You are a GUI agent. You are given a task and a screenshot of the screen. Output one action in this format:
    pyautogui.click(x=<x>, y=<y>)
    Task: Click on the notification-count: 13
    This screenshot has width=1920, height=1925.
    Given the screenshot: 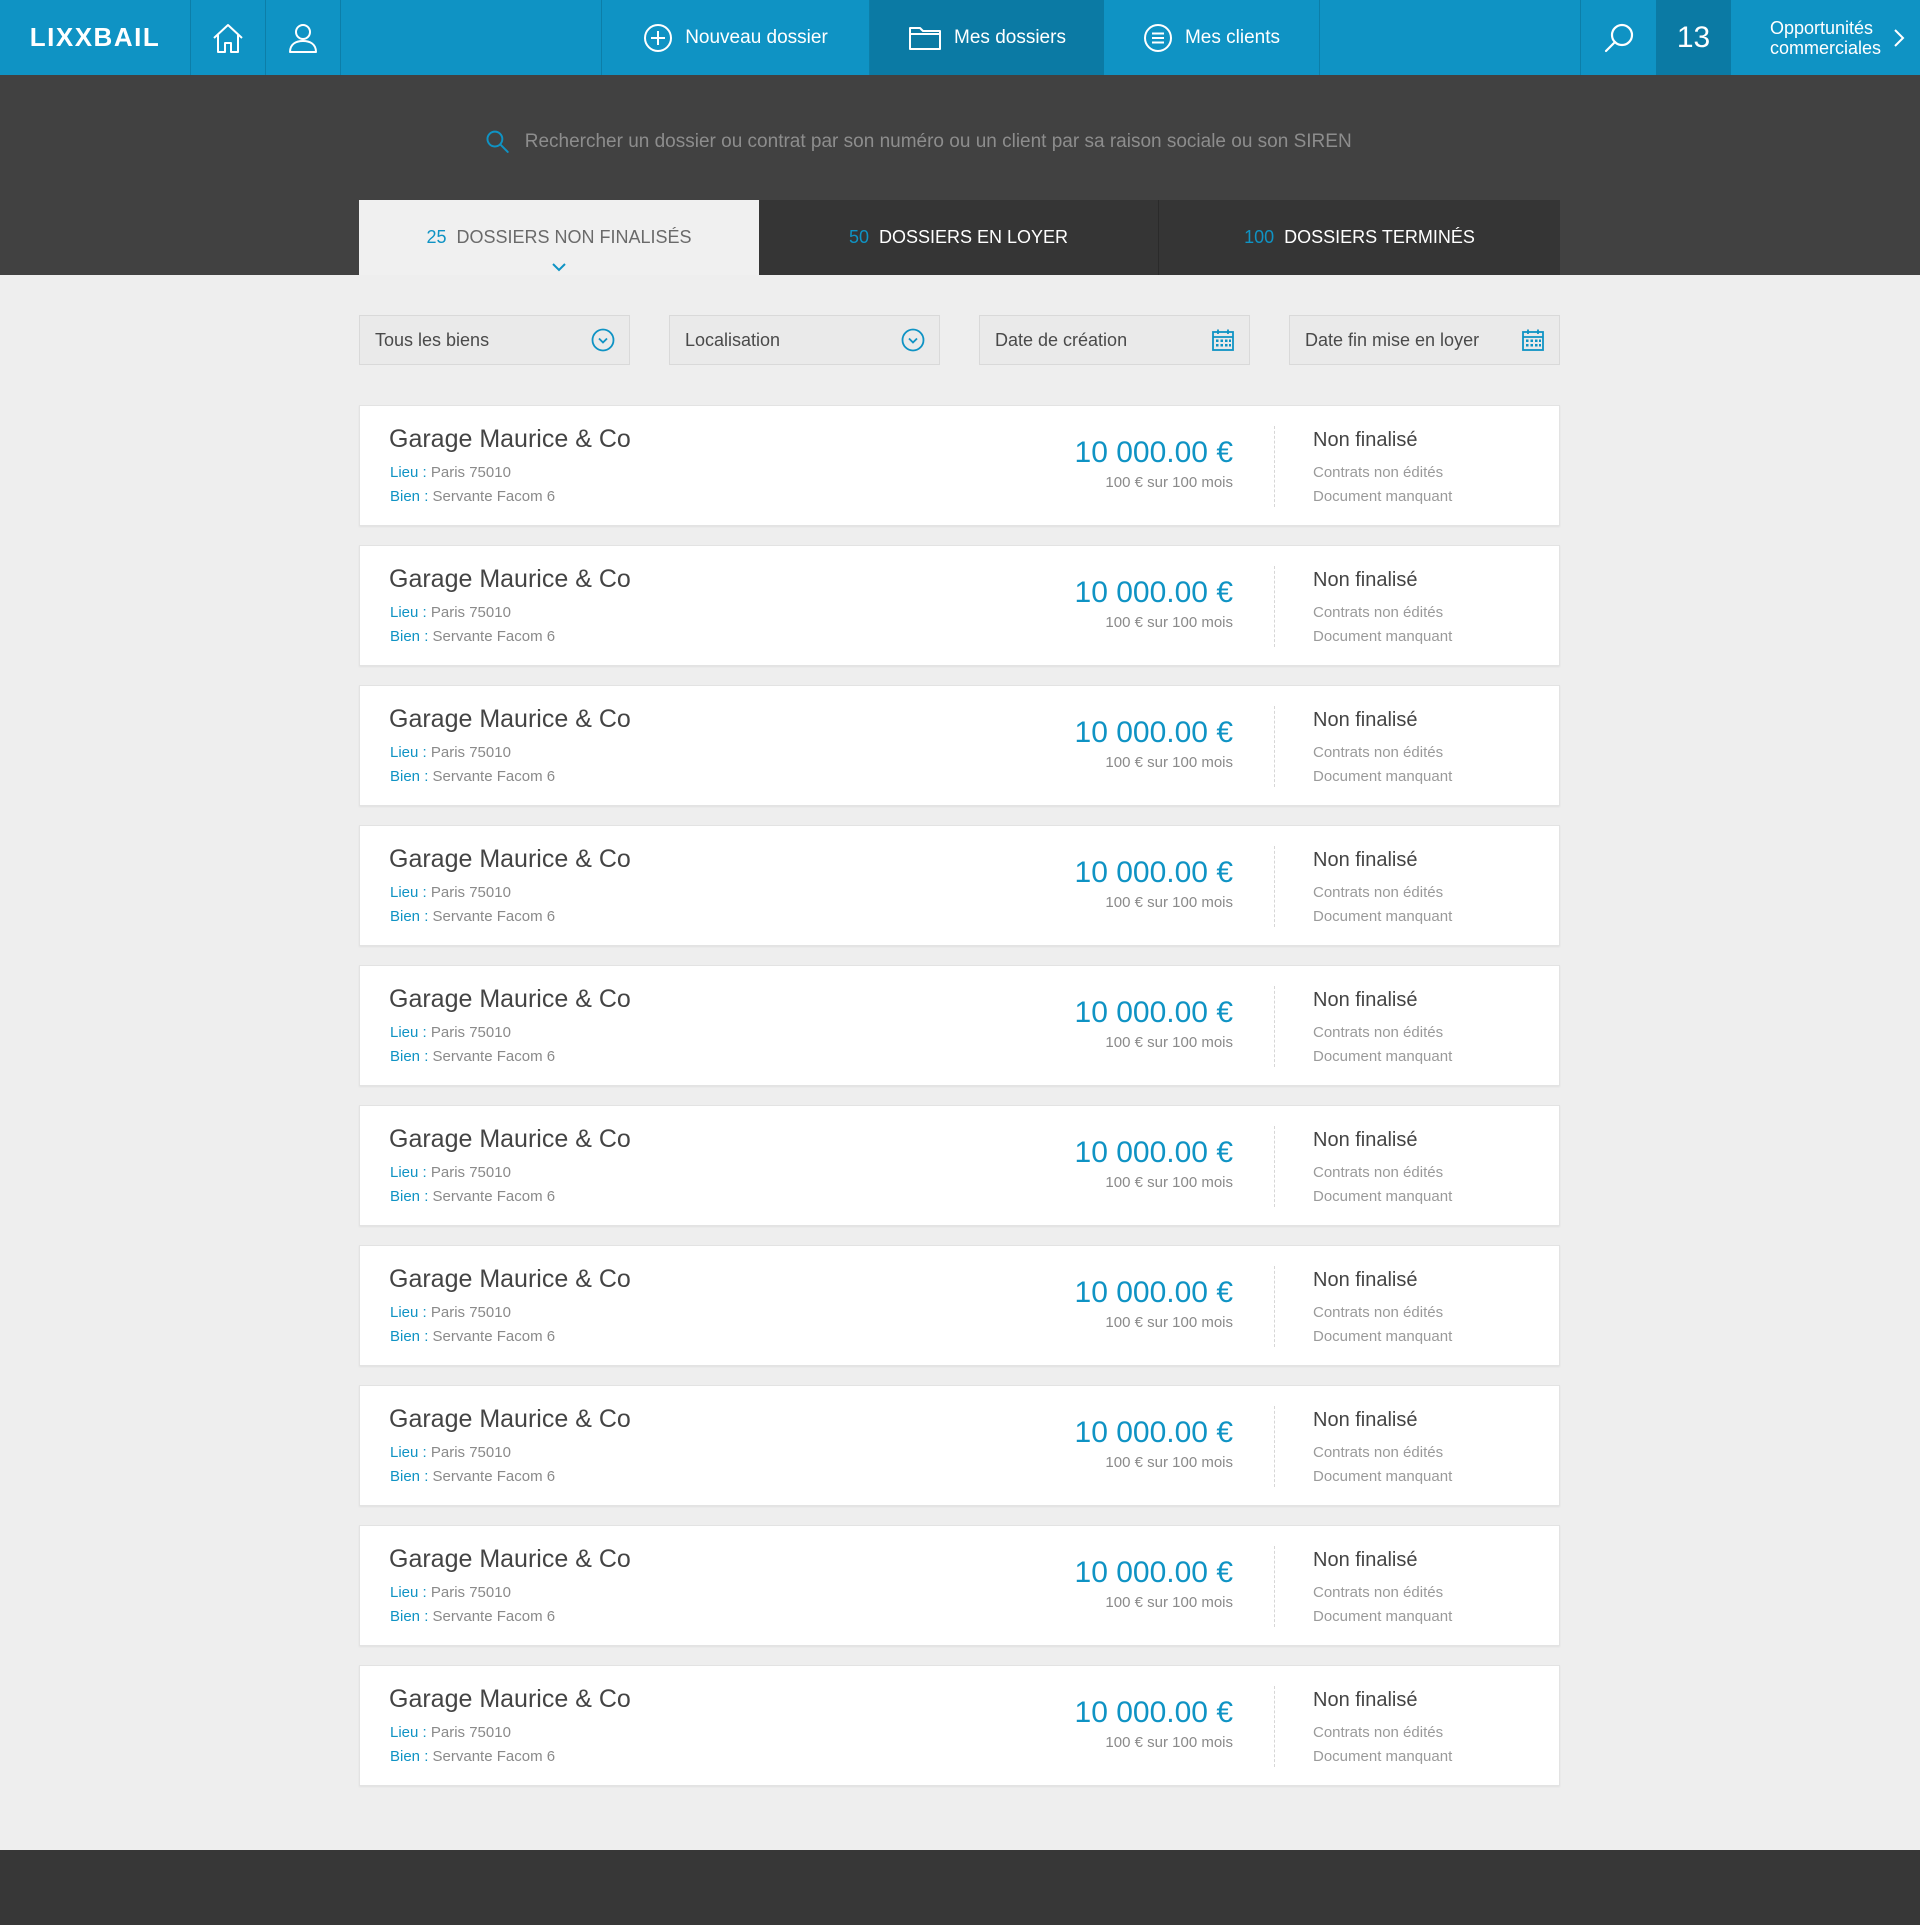 What is the action you would take?
    pyautogui.click(x=1693, y=37)
    